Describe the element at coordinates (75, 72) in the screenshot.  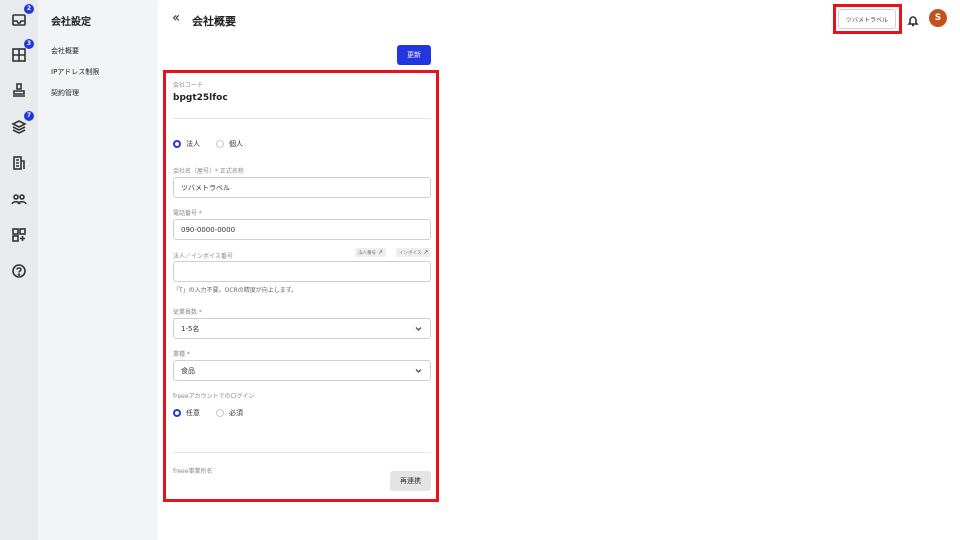
I see `subnav-item-ip-restriction: IPアドレス制限` at that location.